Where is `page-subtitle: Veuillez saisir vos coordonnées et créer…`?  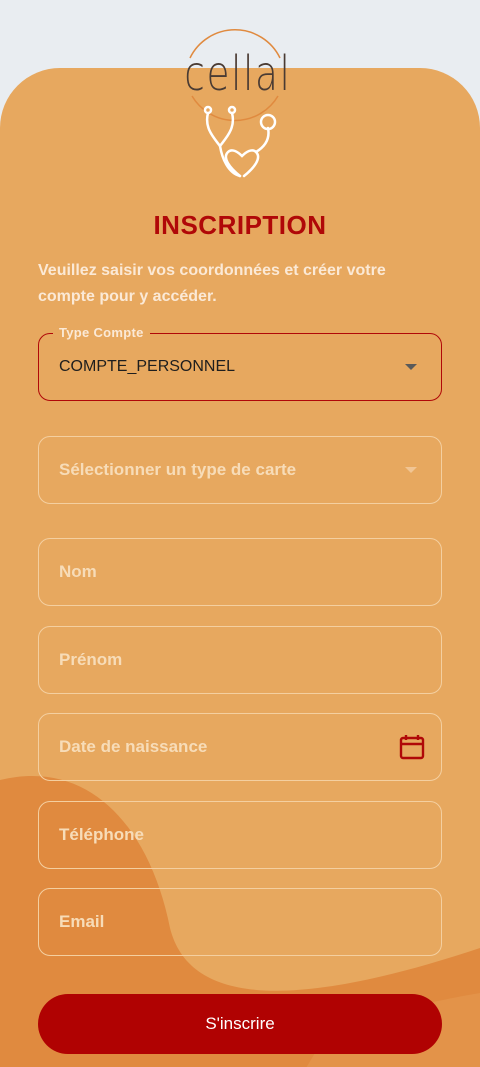
page-subtitle: Veuillez saisir vos coordonnées et créer… is located at coordinates (212, 283).